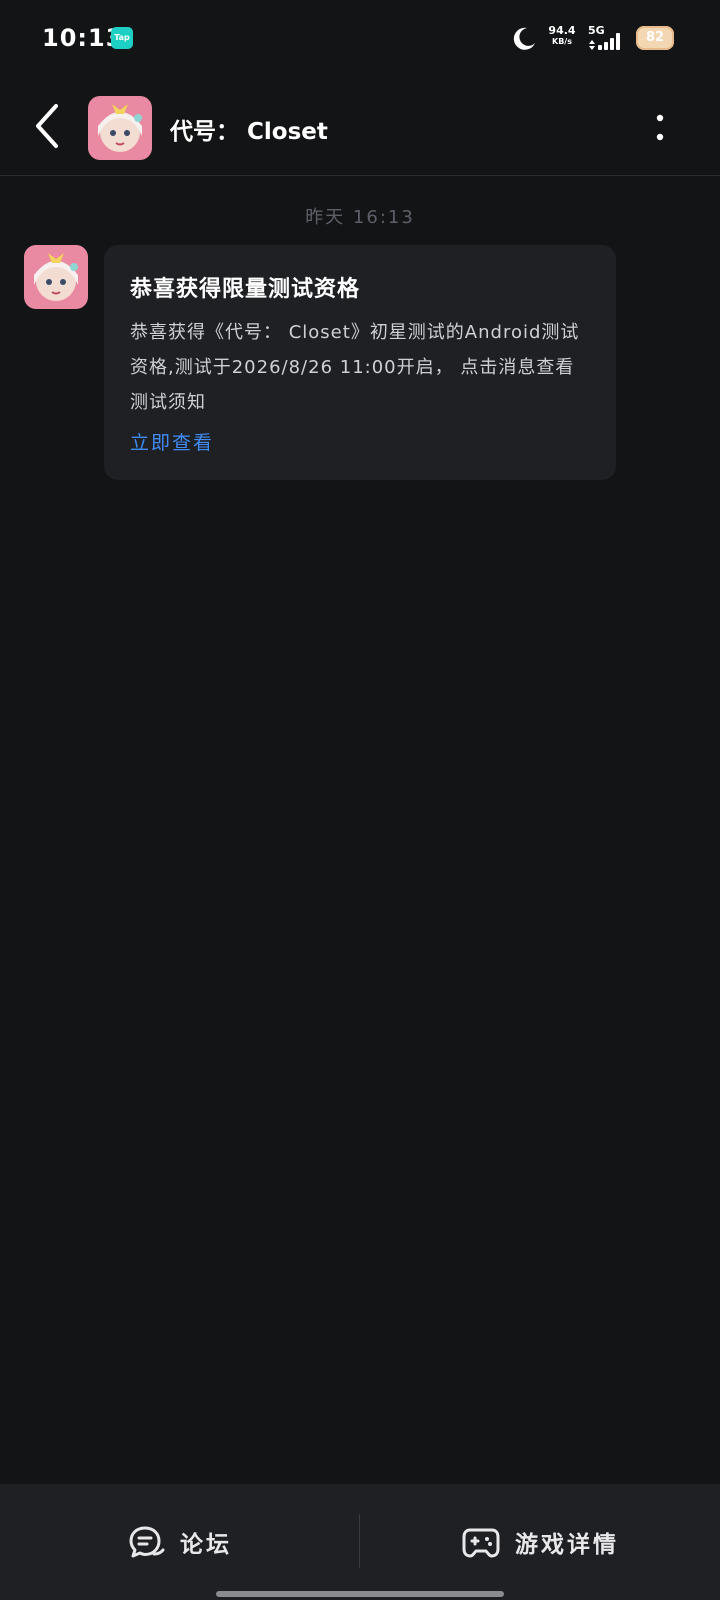 The width and height of the screenshot is (720, 1600). Describe the element at coordinates (608, 38) in the screenshot. I see `signal-icon: 5G` at that location.